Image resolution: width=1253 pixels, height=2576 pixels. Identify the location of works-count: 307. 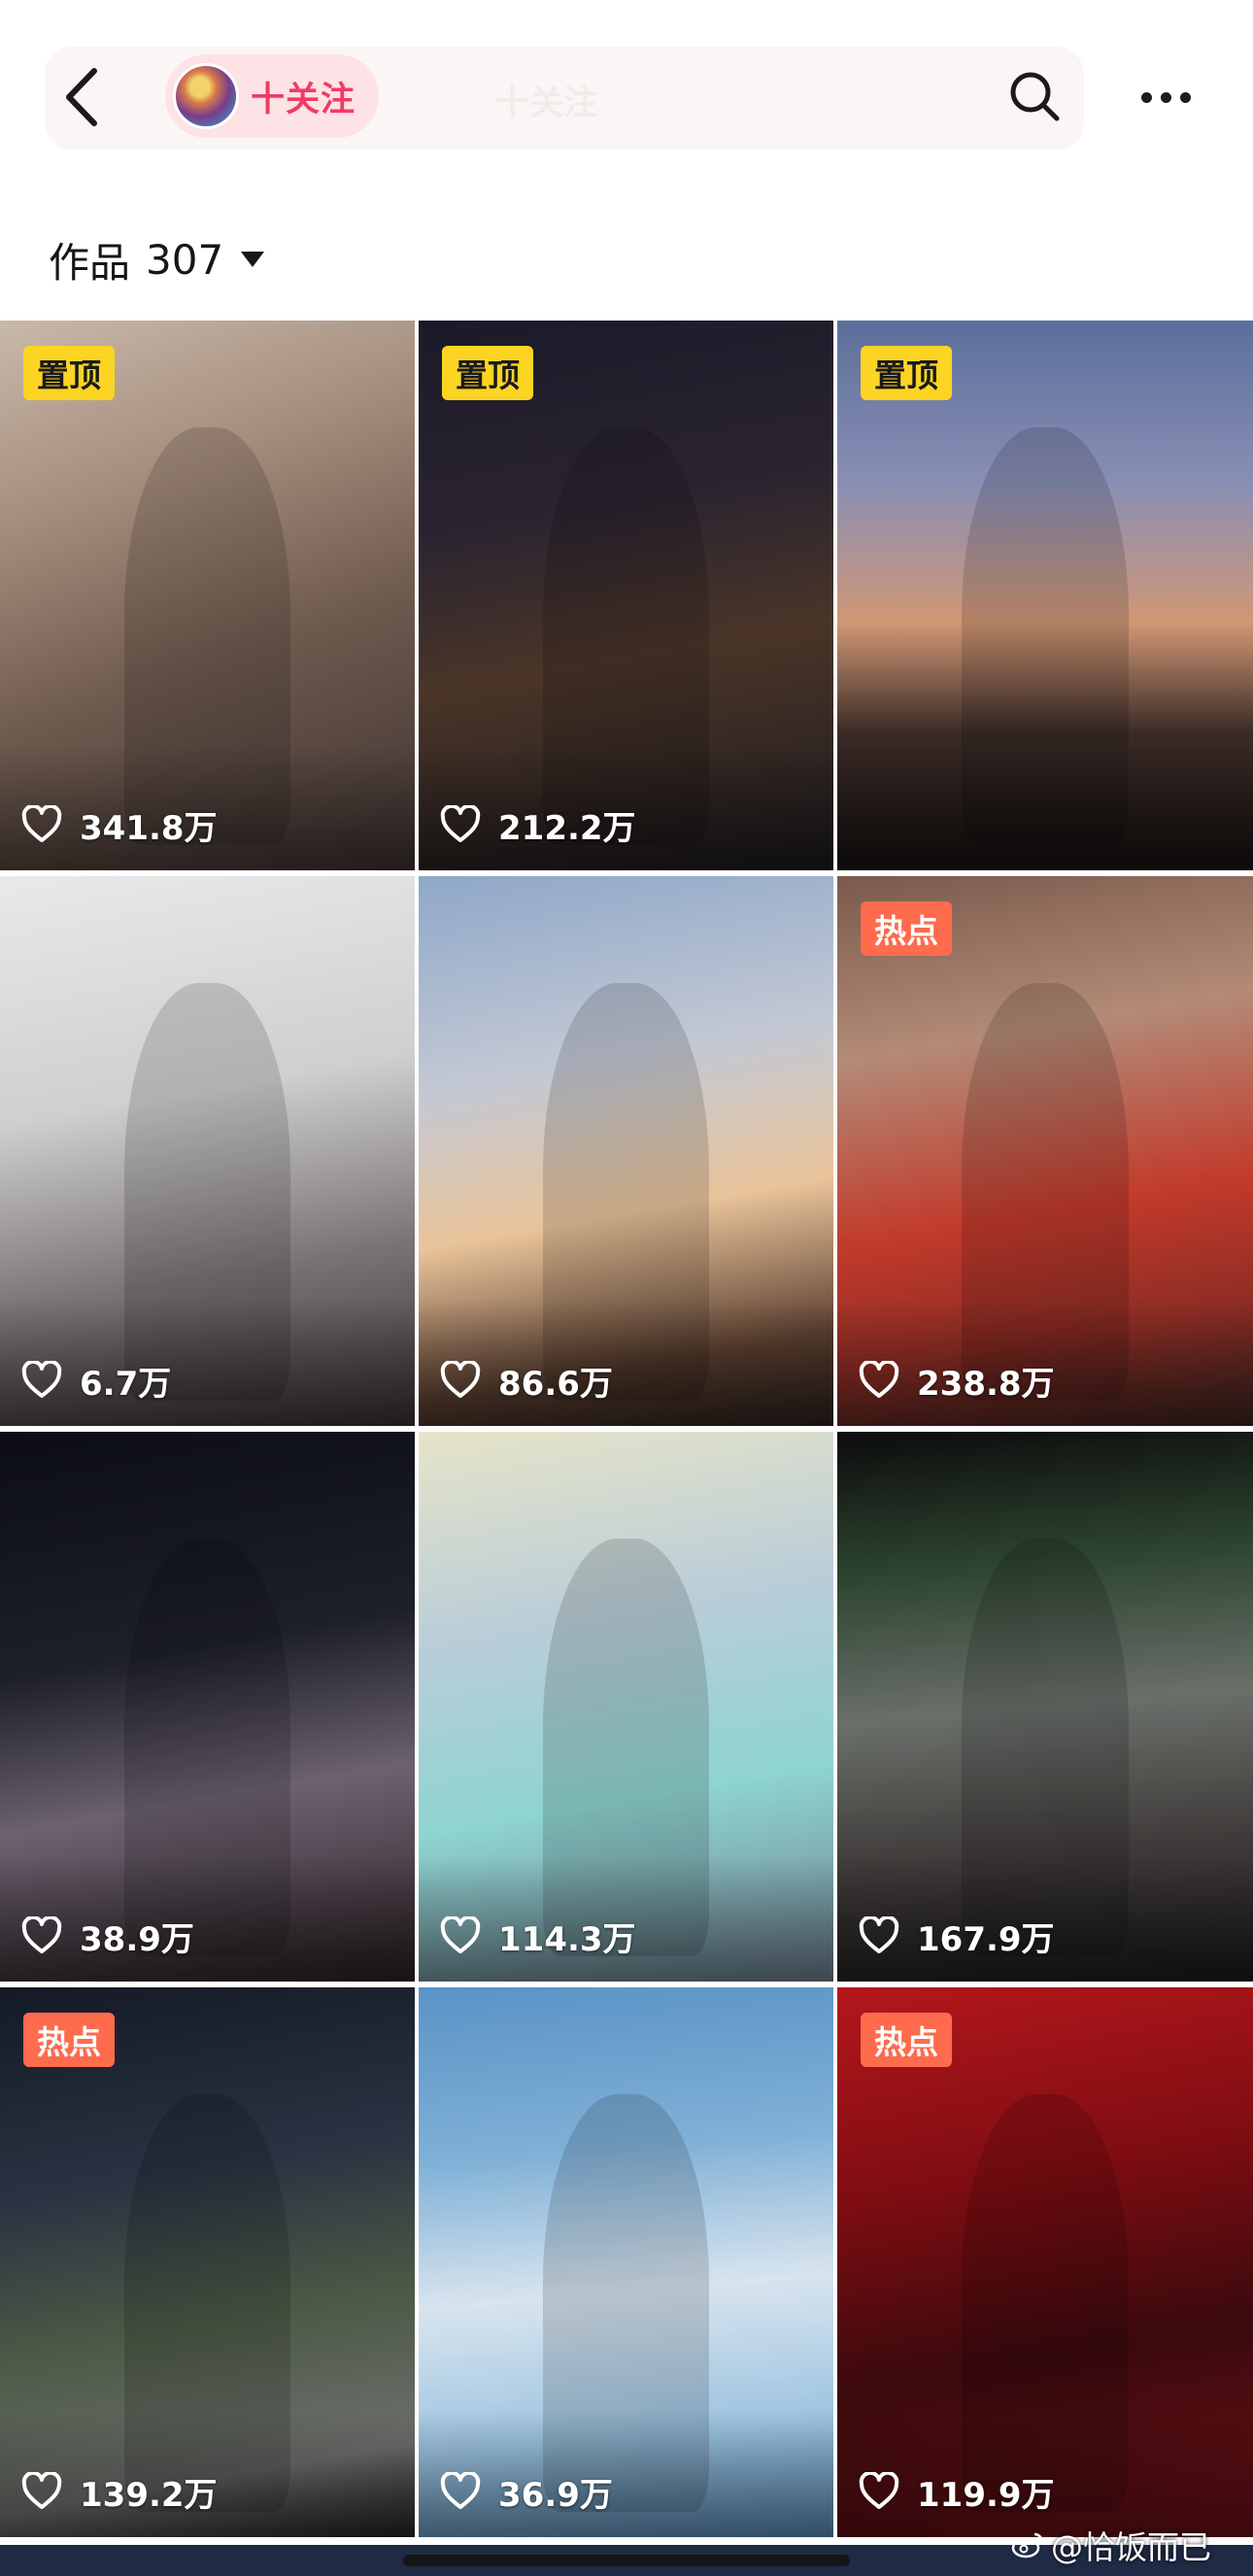
(185, 259).